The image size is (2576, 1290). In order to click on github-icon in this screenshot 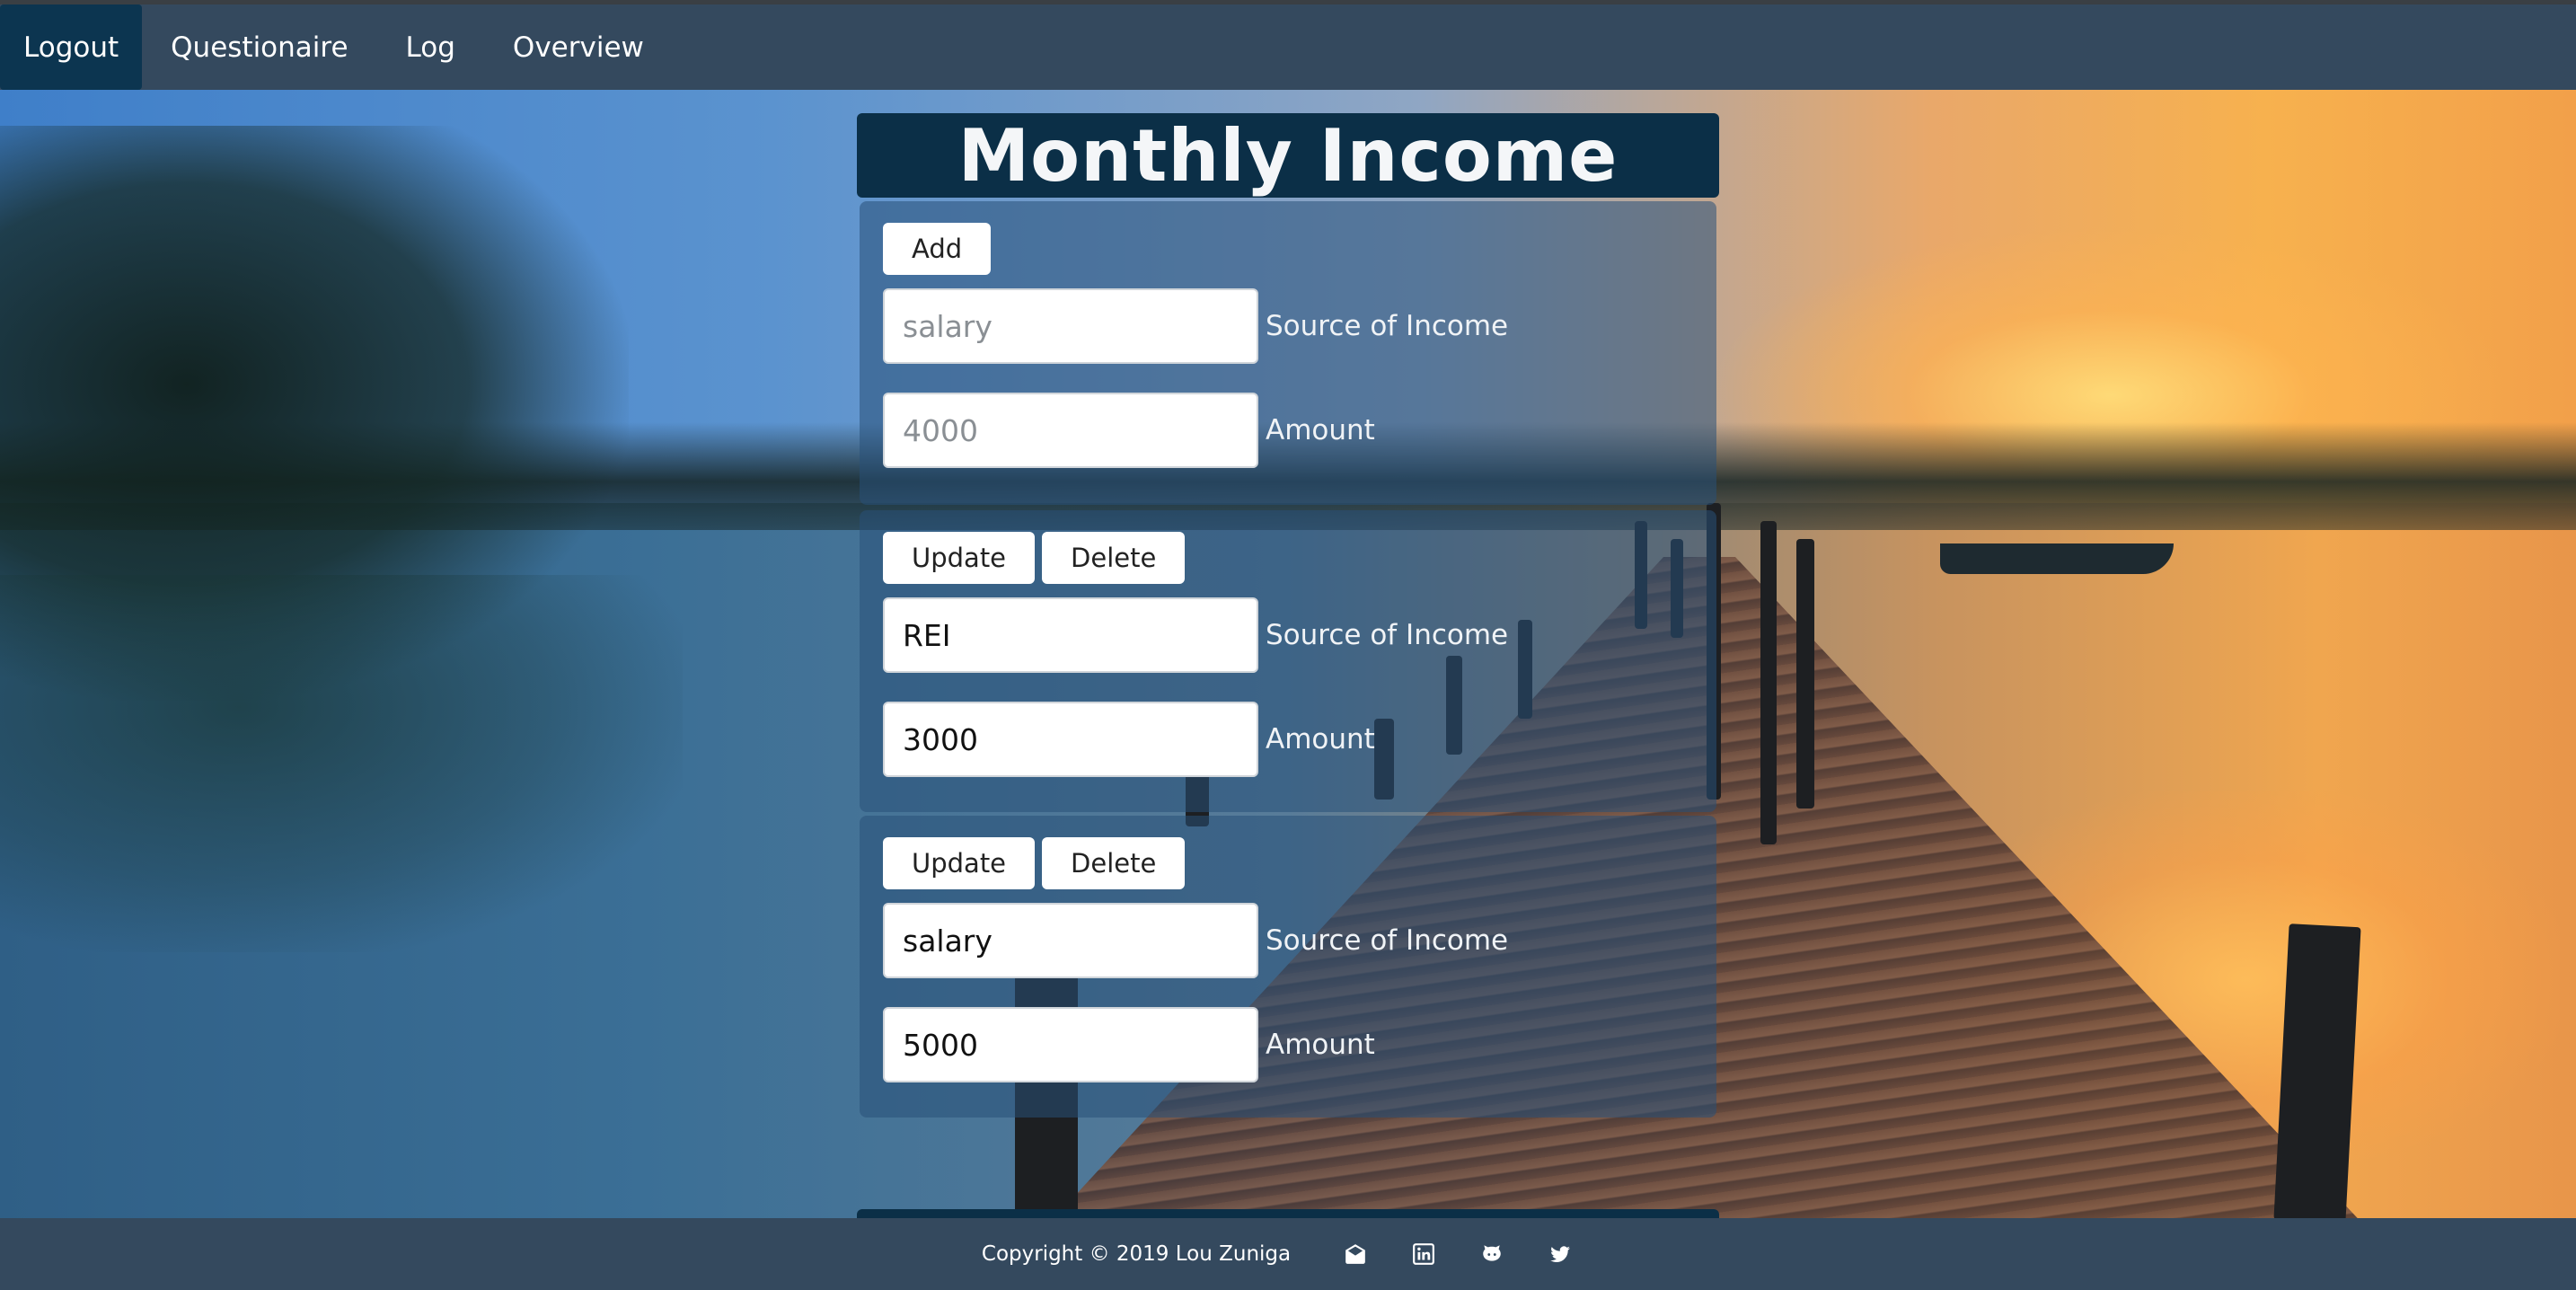, I will do `click(1492, 1254)`.